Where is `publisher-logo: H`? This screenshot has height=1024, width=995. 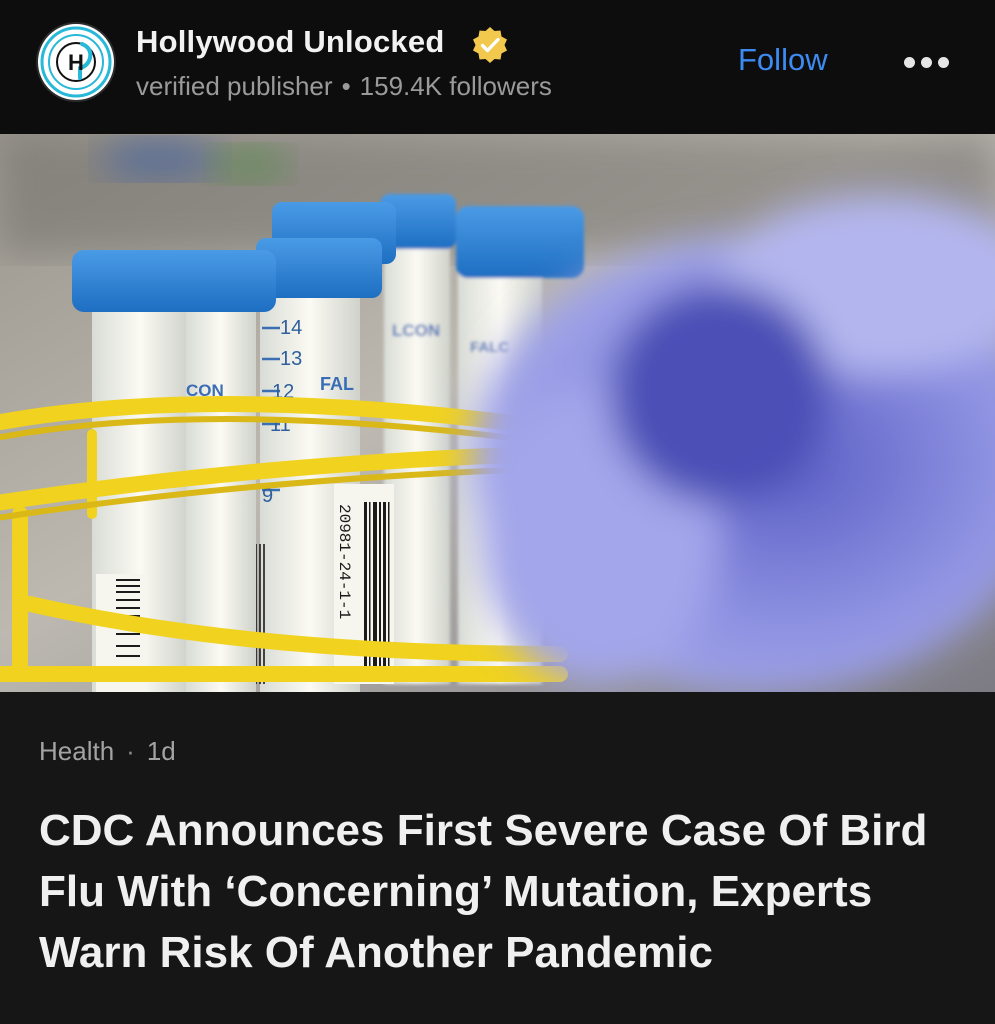 publisher-logo: H is located at coordinates (76, 62).